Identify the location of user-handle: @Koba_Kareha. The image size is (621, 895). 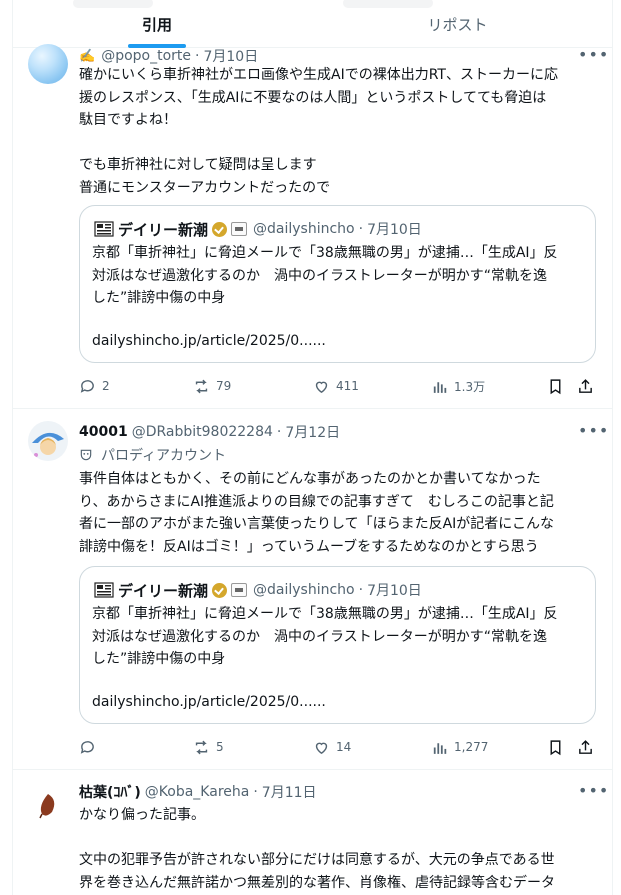
(197, 792).